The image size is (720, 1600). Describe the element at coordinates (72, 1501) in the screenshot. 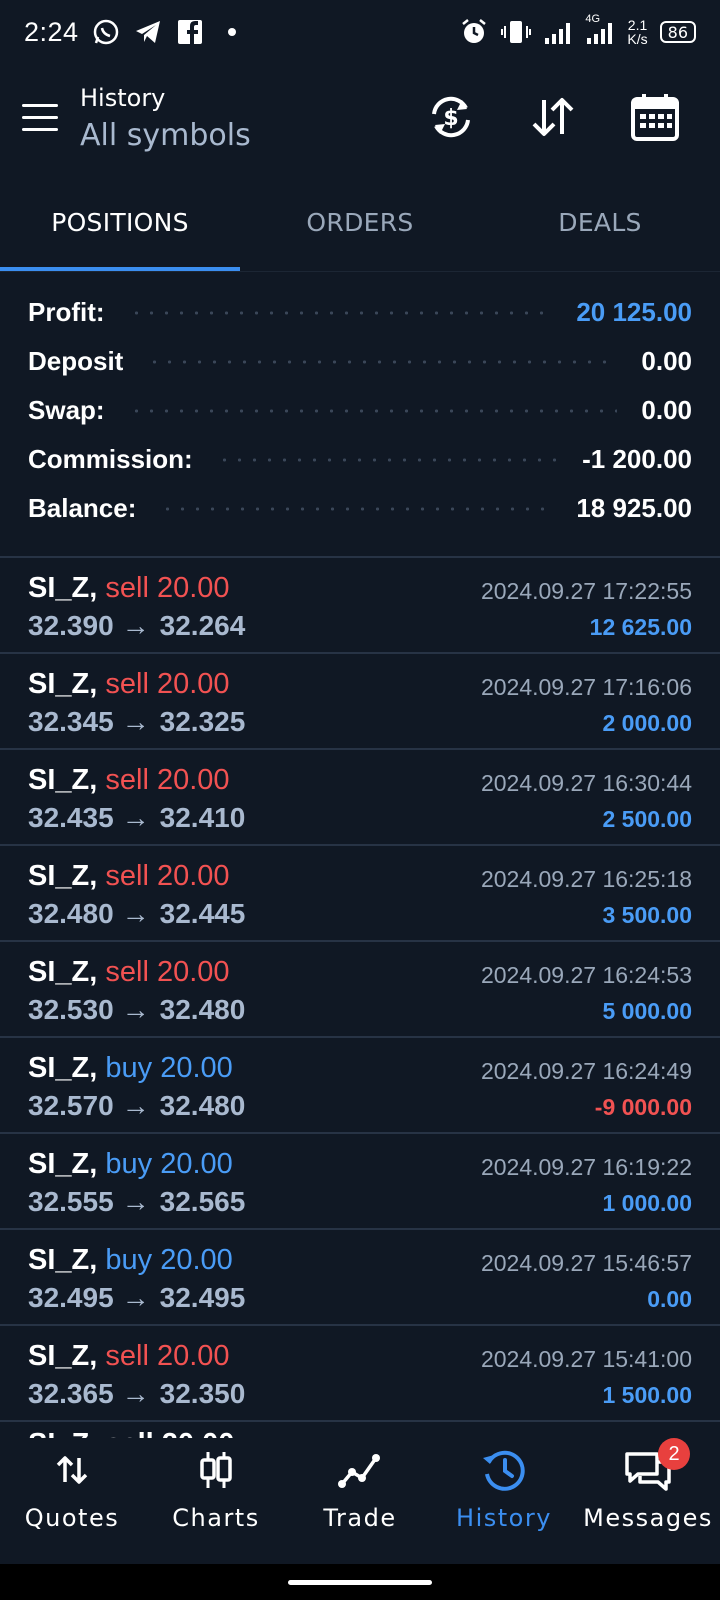

I see `nav-quotes: Quotes` at that location.